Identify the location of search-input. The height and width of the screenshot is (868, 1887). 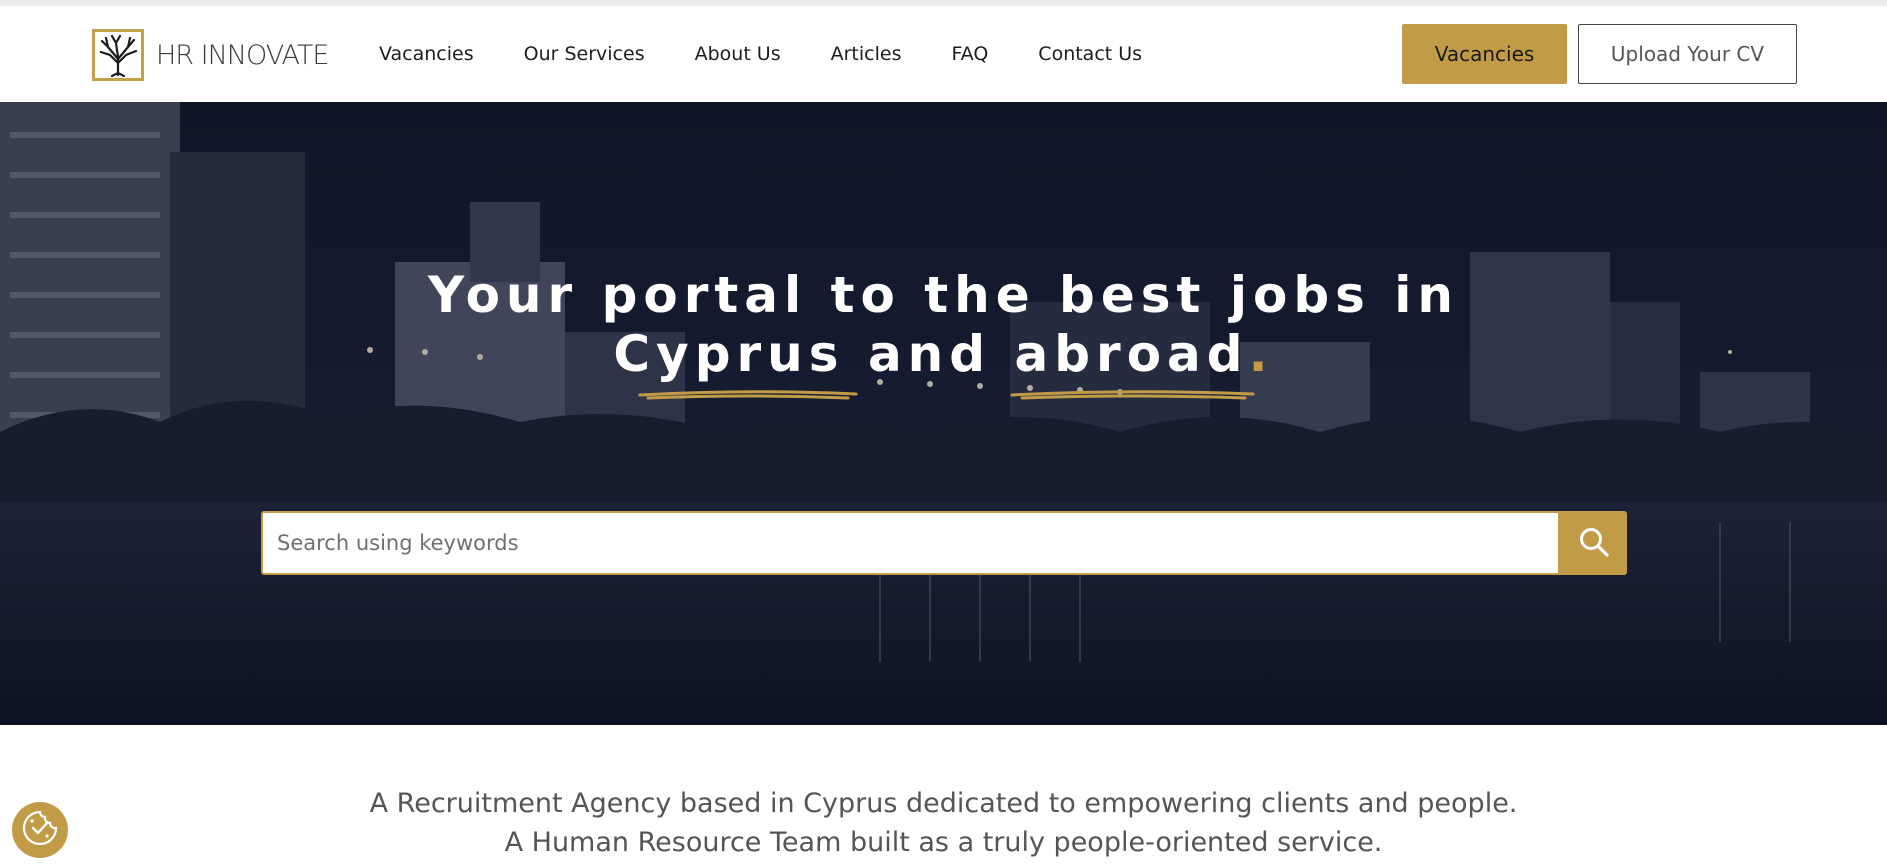
(910, 543).